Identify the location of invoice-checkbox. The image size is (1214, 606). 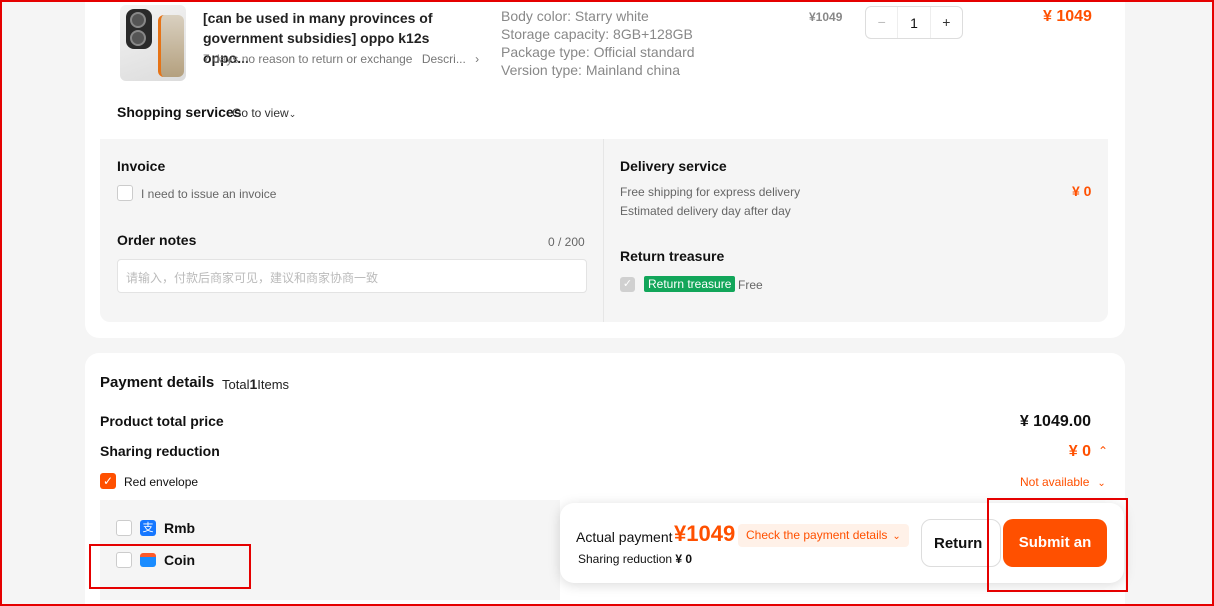
(125, 193).